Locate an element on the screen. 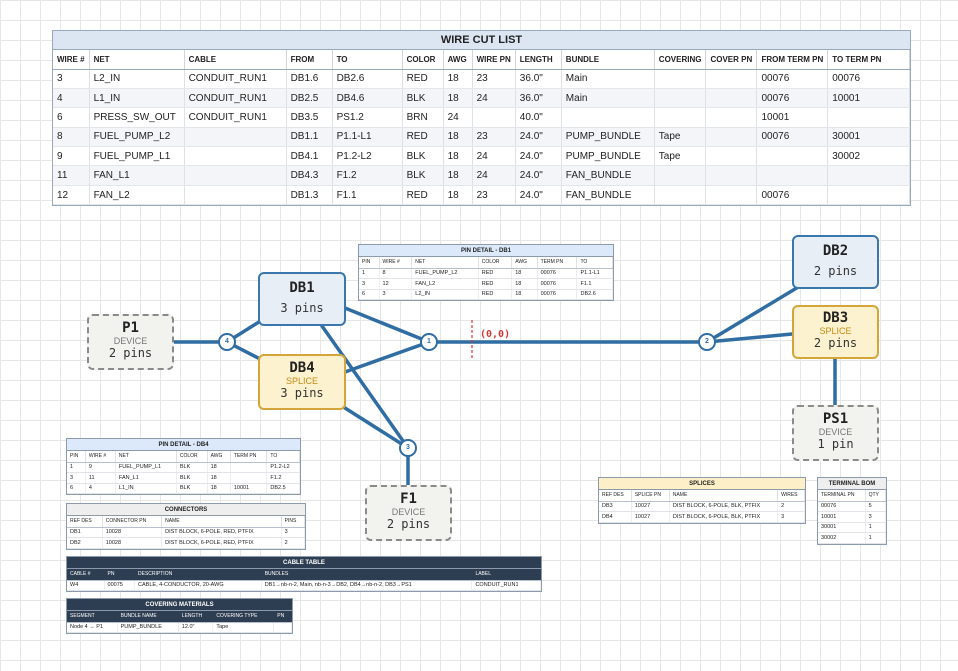 The image size is (958, 671). table-cell: 30002 is located at coordinates (842, 538).